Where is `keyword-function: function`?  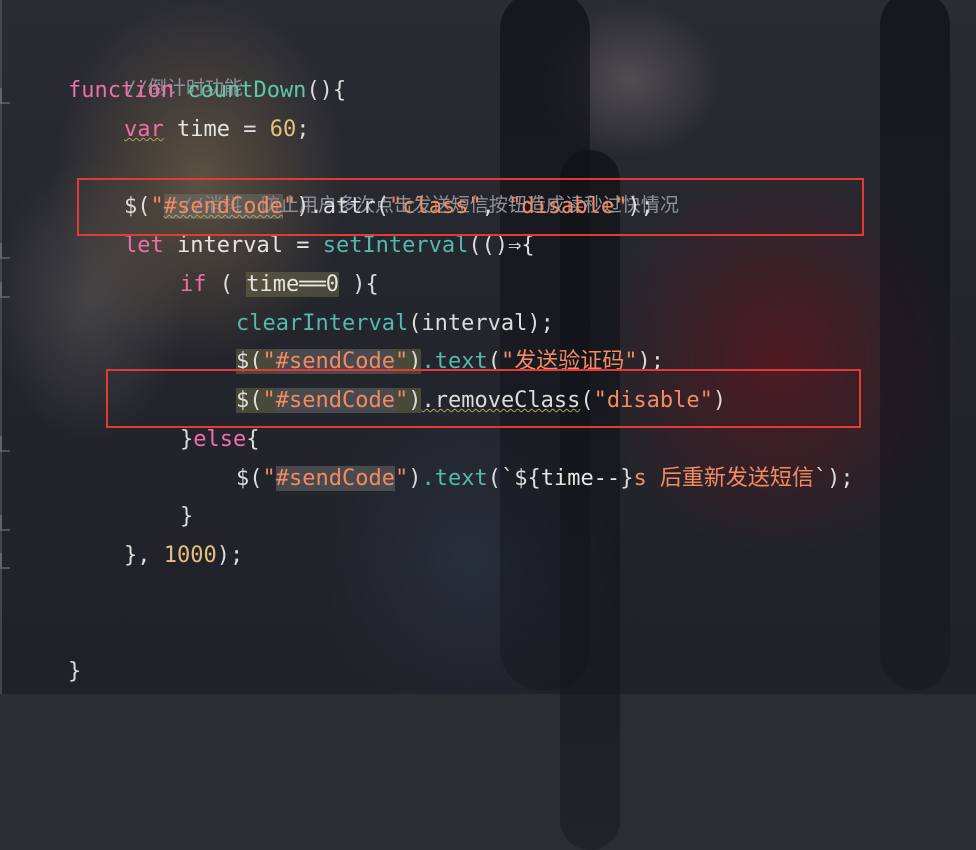
keyword-function: function is located at coordinates (121, 90).